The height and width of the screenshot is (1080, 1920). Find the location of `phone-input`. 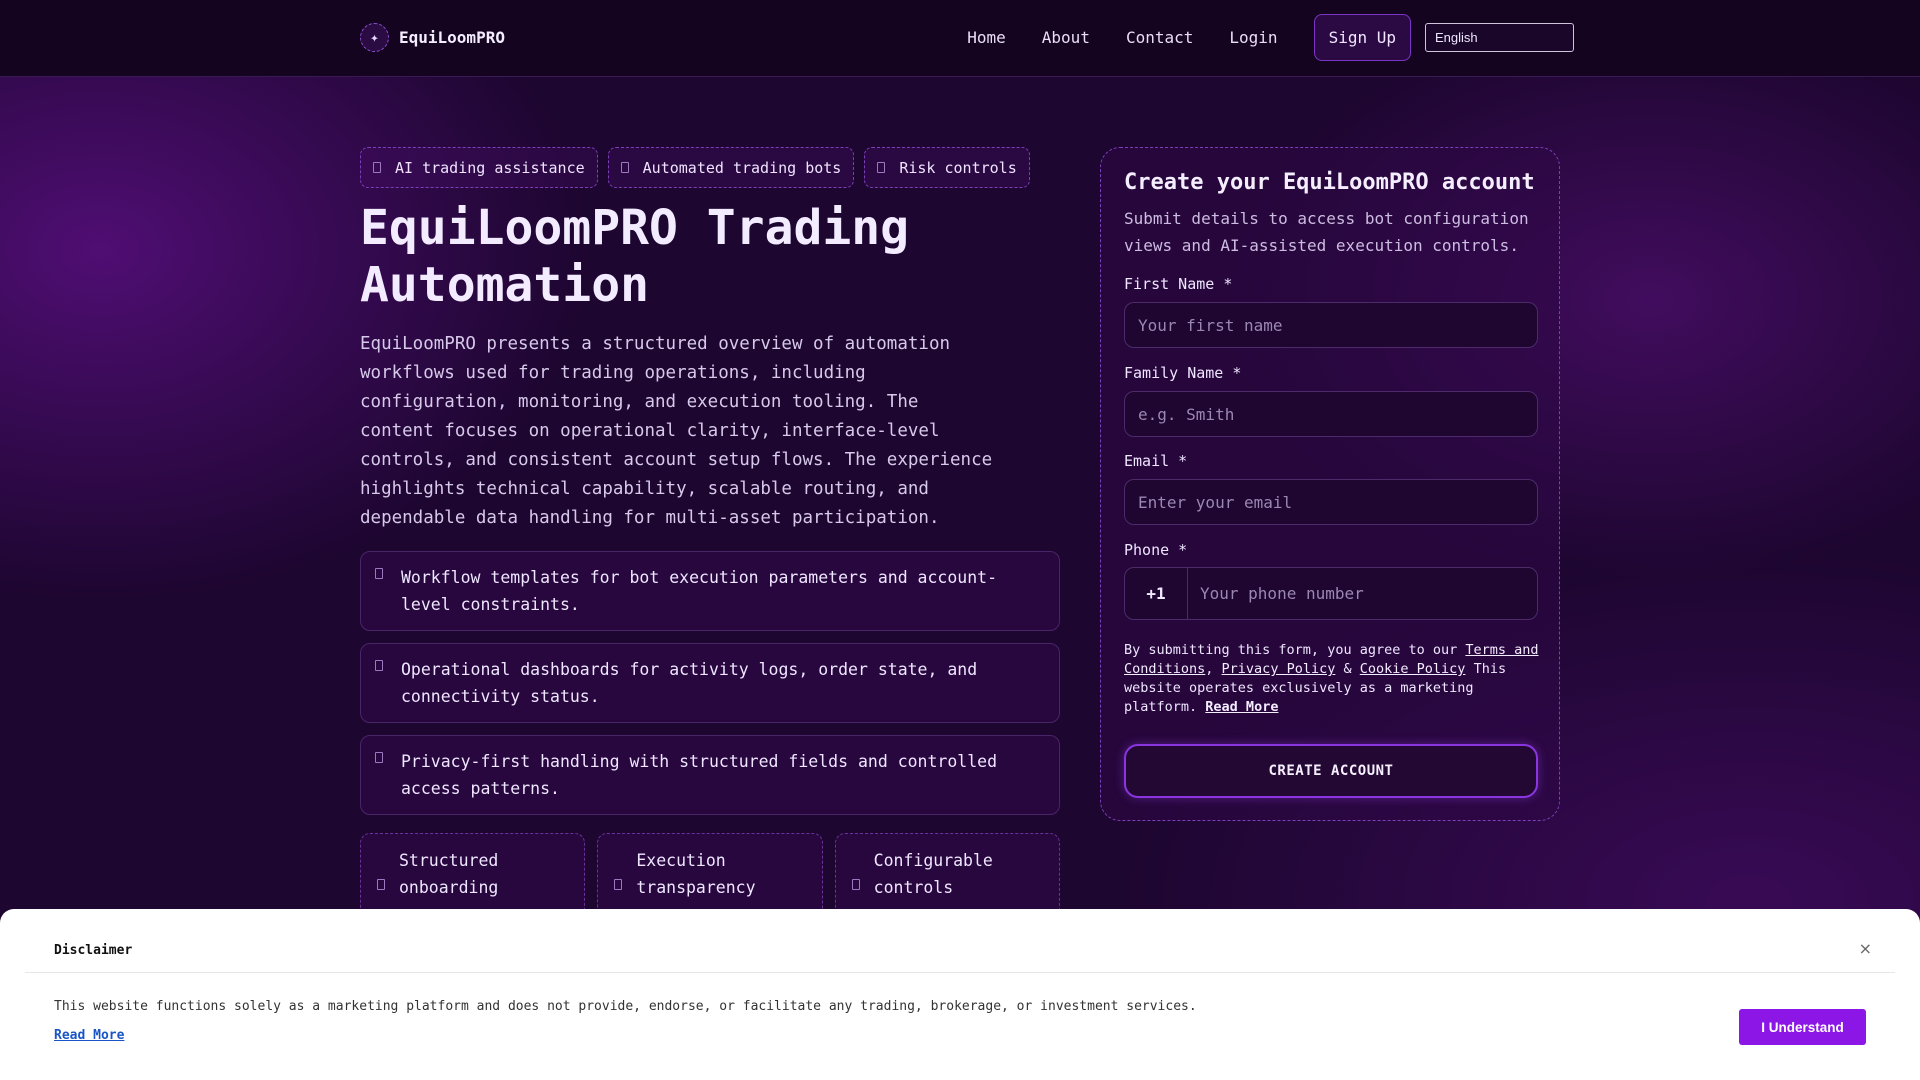

phone-input is located at coordinates (1362, 593).